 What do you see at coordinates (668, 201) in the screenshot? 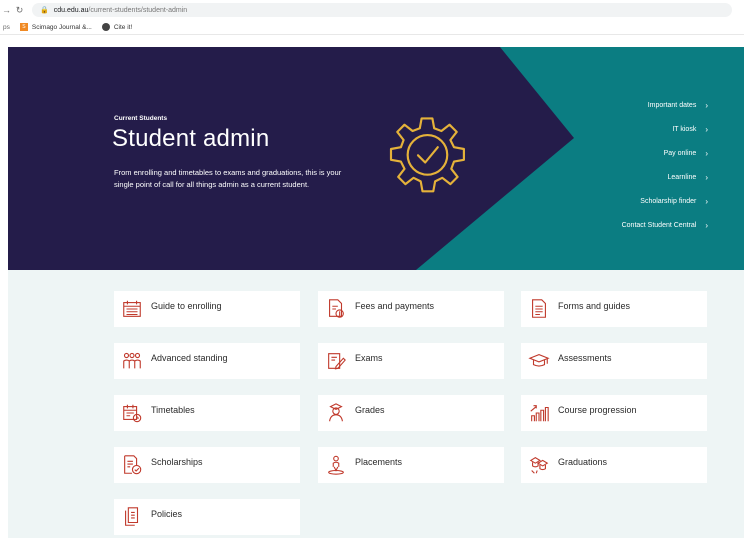
I see `link-label: Scholarship finder` at bounding box center [668, 201].